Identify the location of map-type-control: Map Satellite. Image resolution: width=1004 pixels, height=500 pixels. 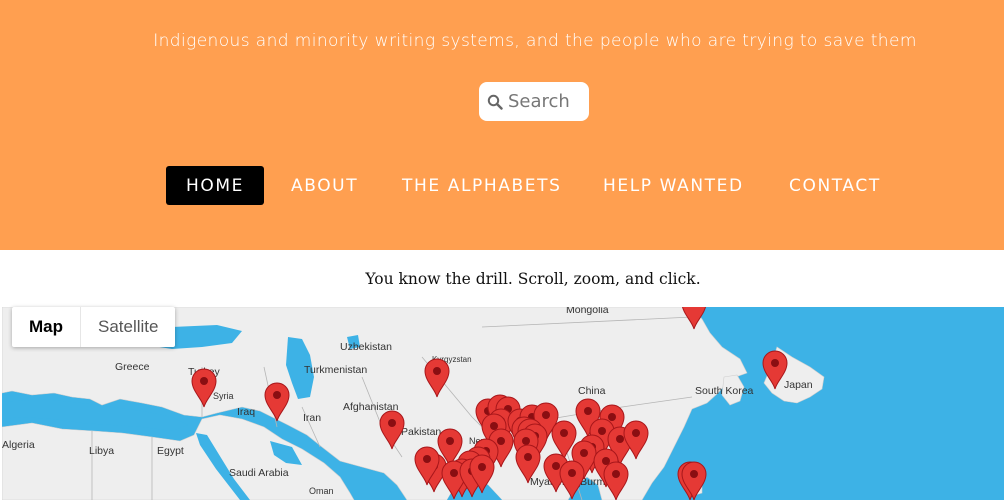
(94, 327).